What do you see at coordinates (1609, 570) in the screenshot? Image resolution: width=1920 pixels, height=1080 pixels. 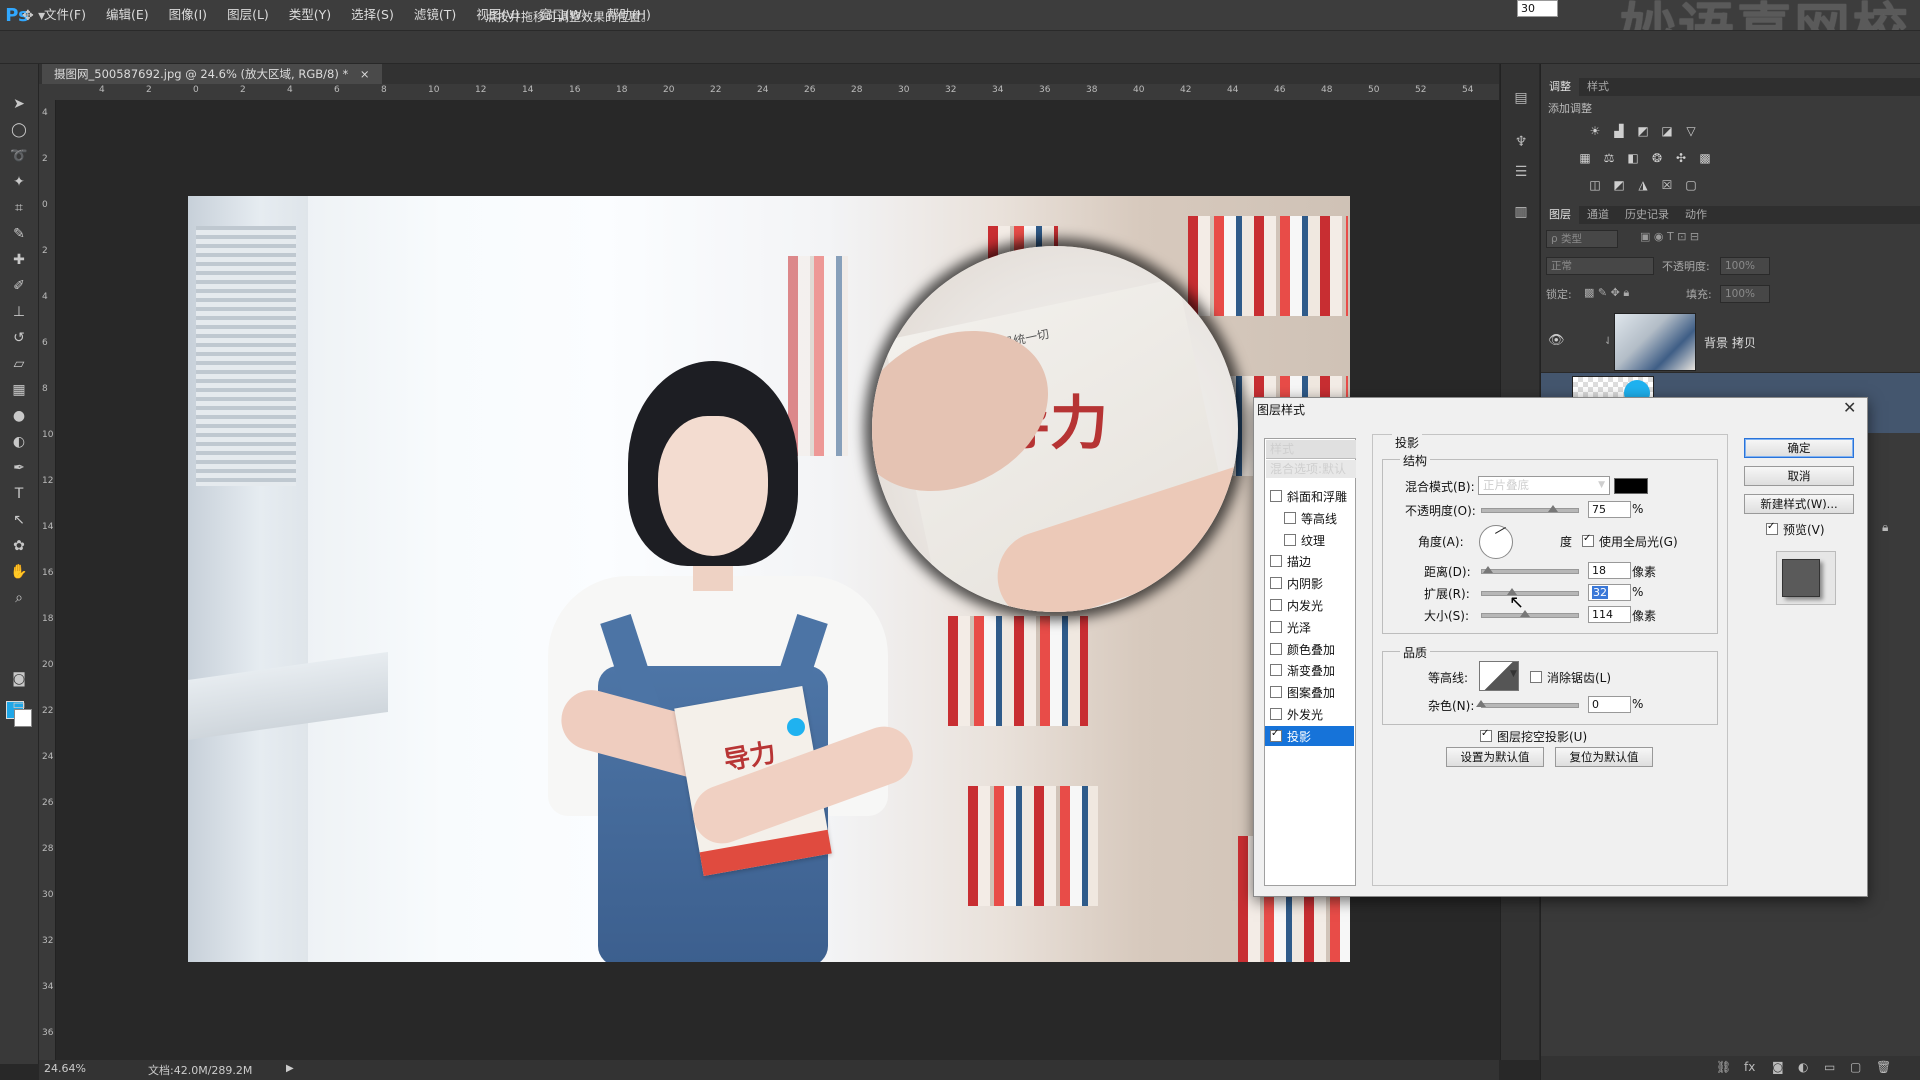 I see `distance-input: 18` at bounding box center [1609, 570].